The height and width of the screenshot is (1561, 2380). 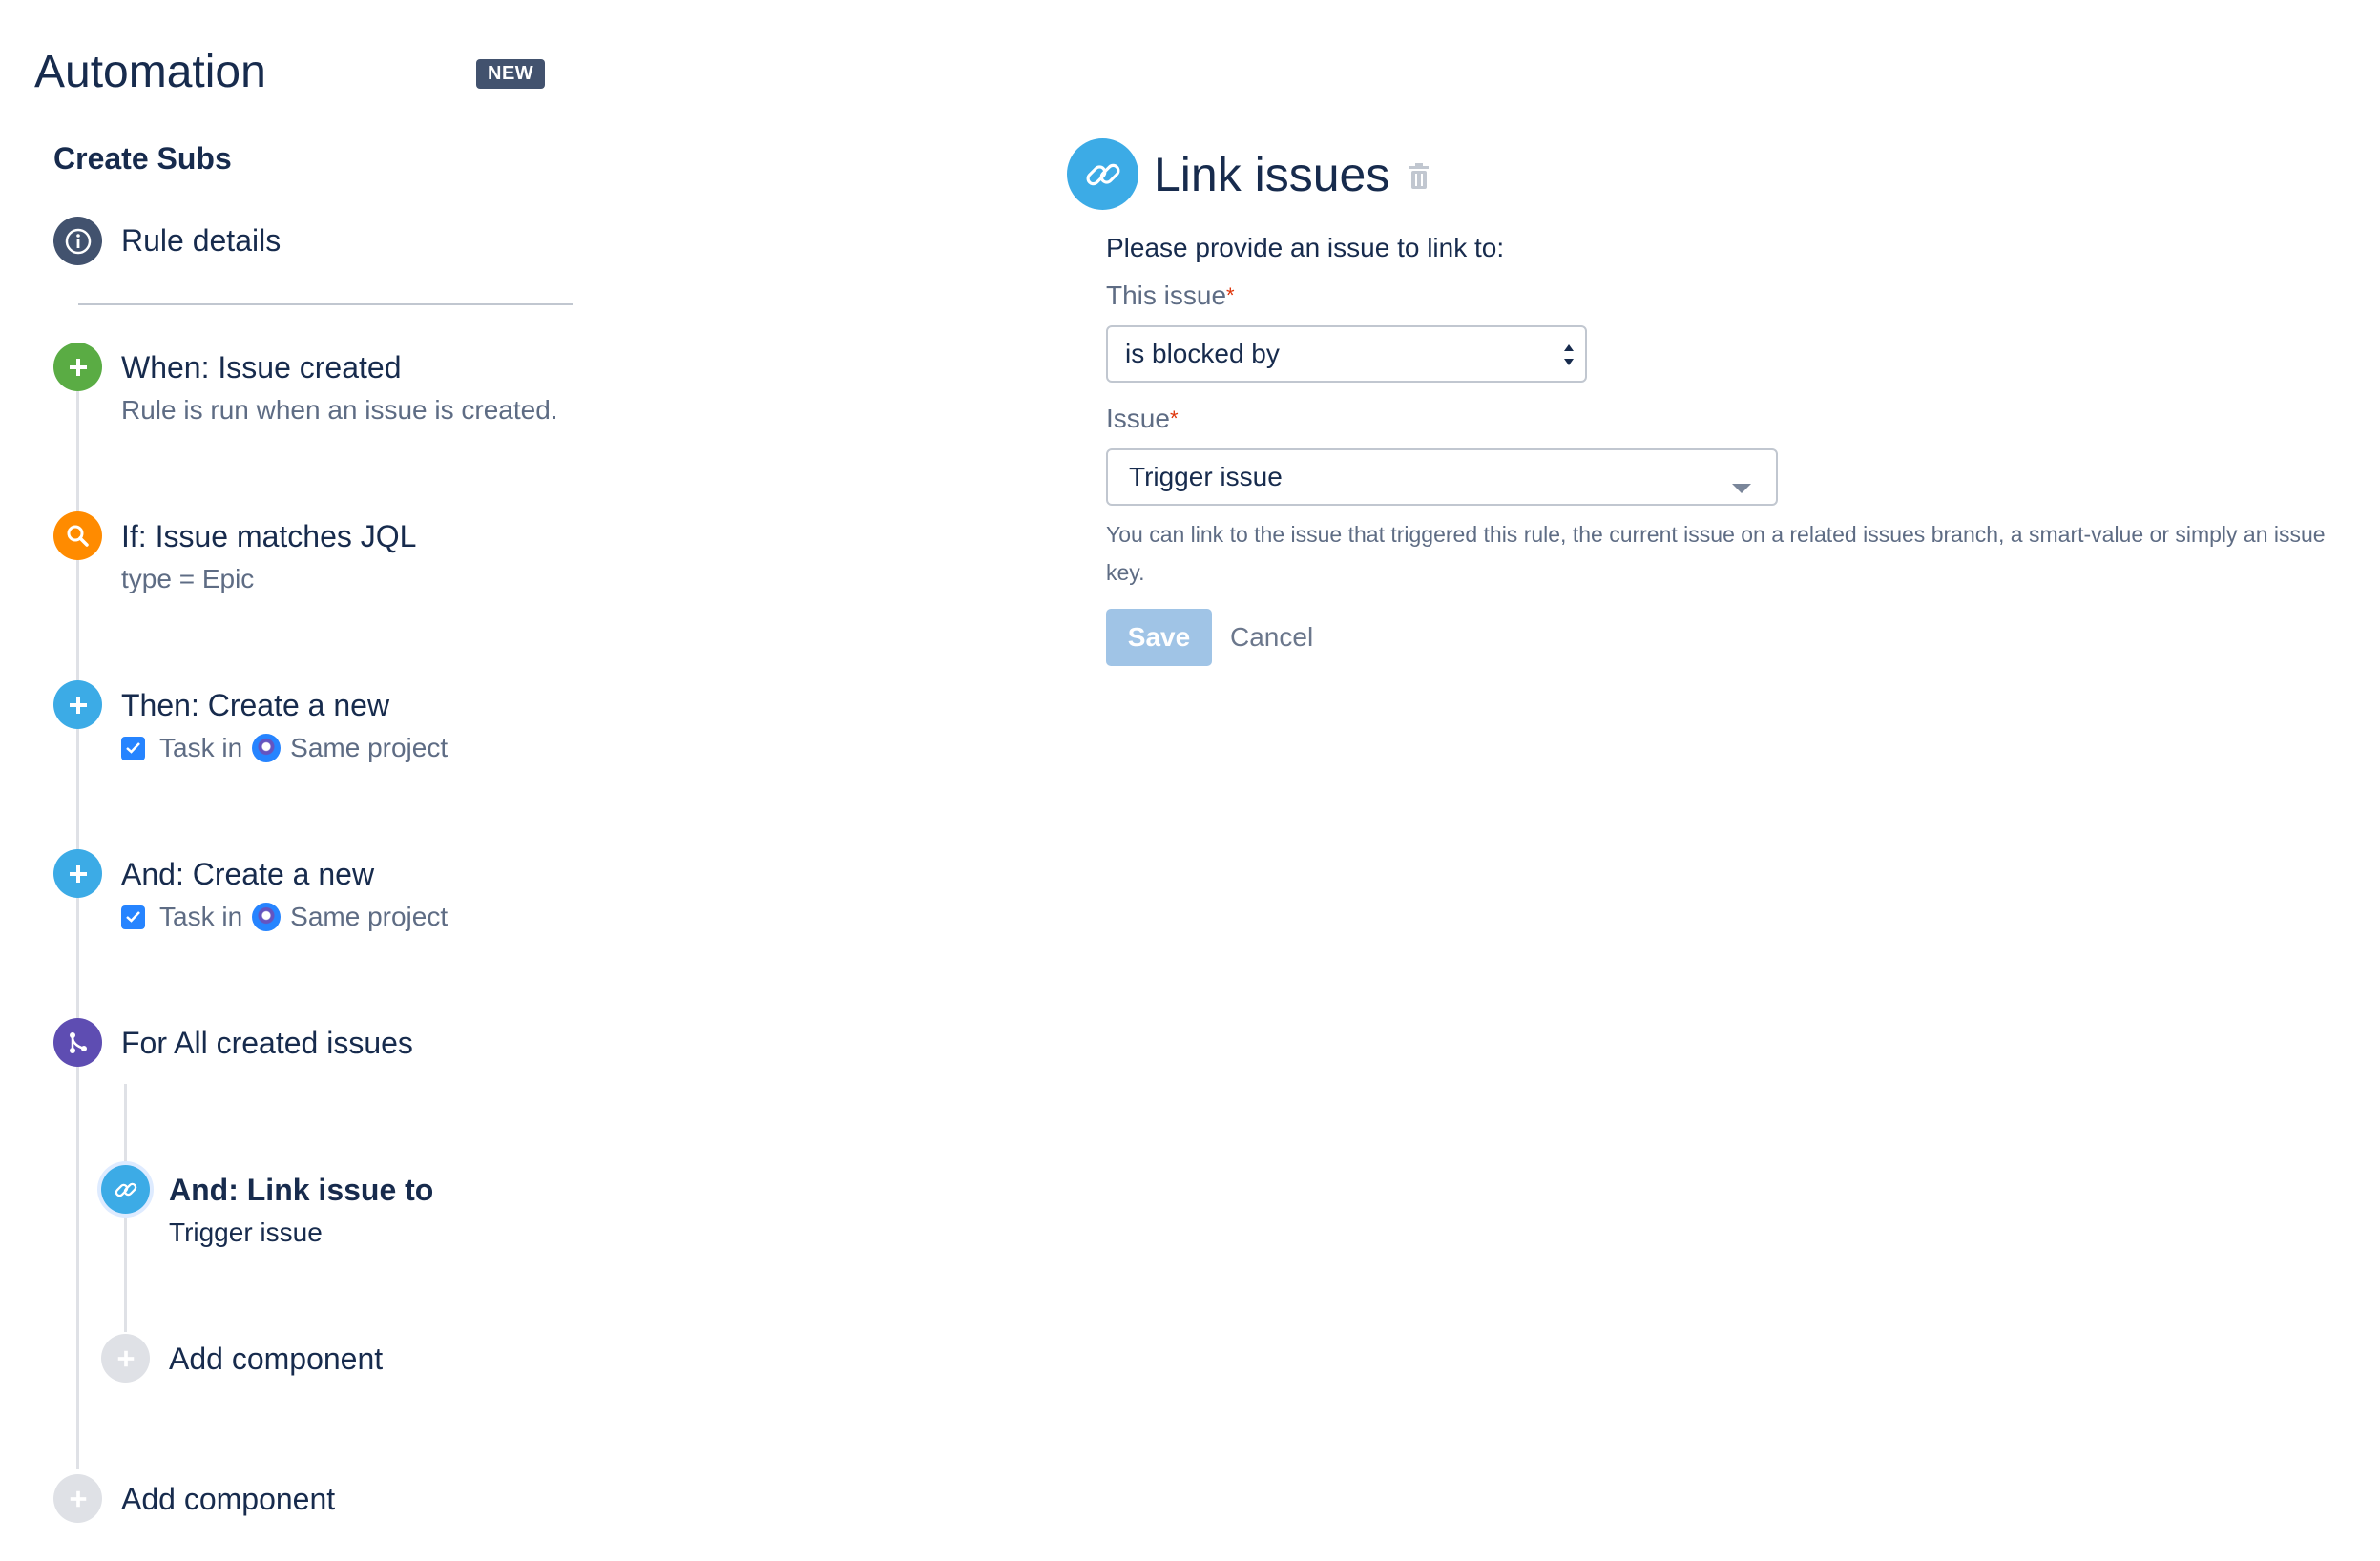 I want to click on rule-name: Create Subs, so click(x=142, y=158).